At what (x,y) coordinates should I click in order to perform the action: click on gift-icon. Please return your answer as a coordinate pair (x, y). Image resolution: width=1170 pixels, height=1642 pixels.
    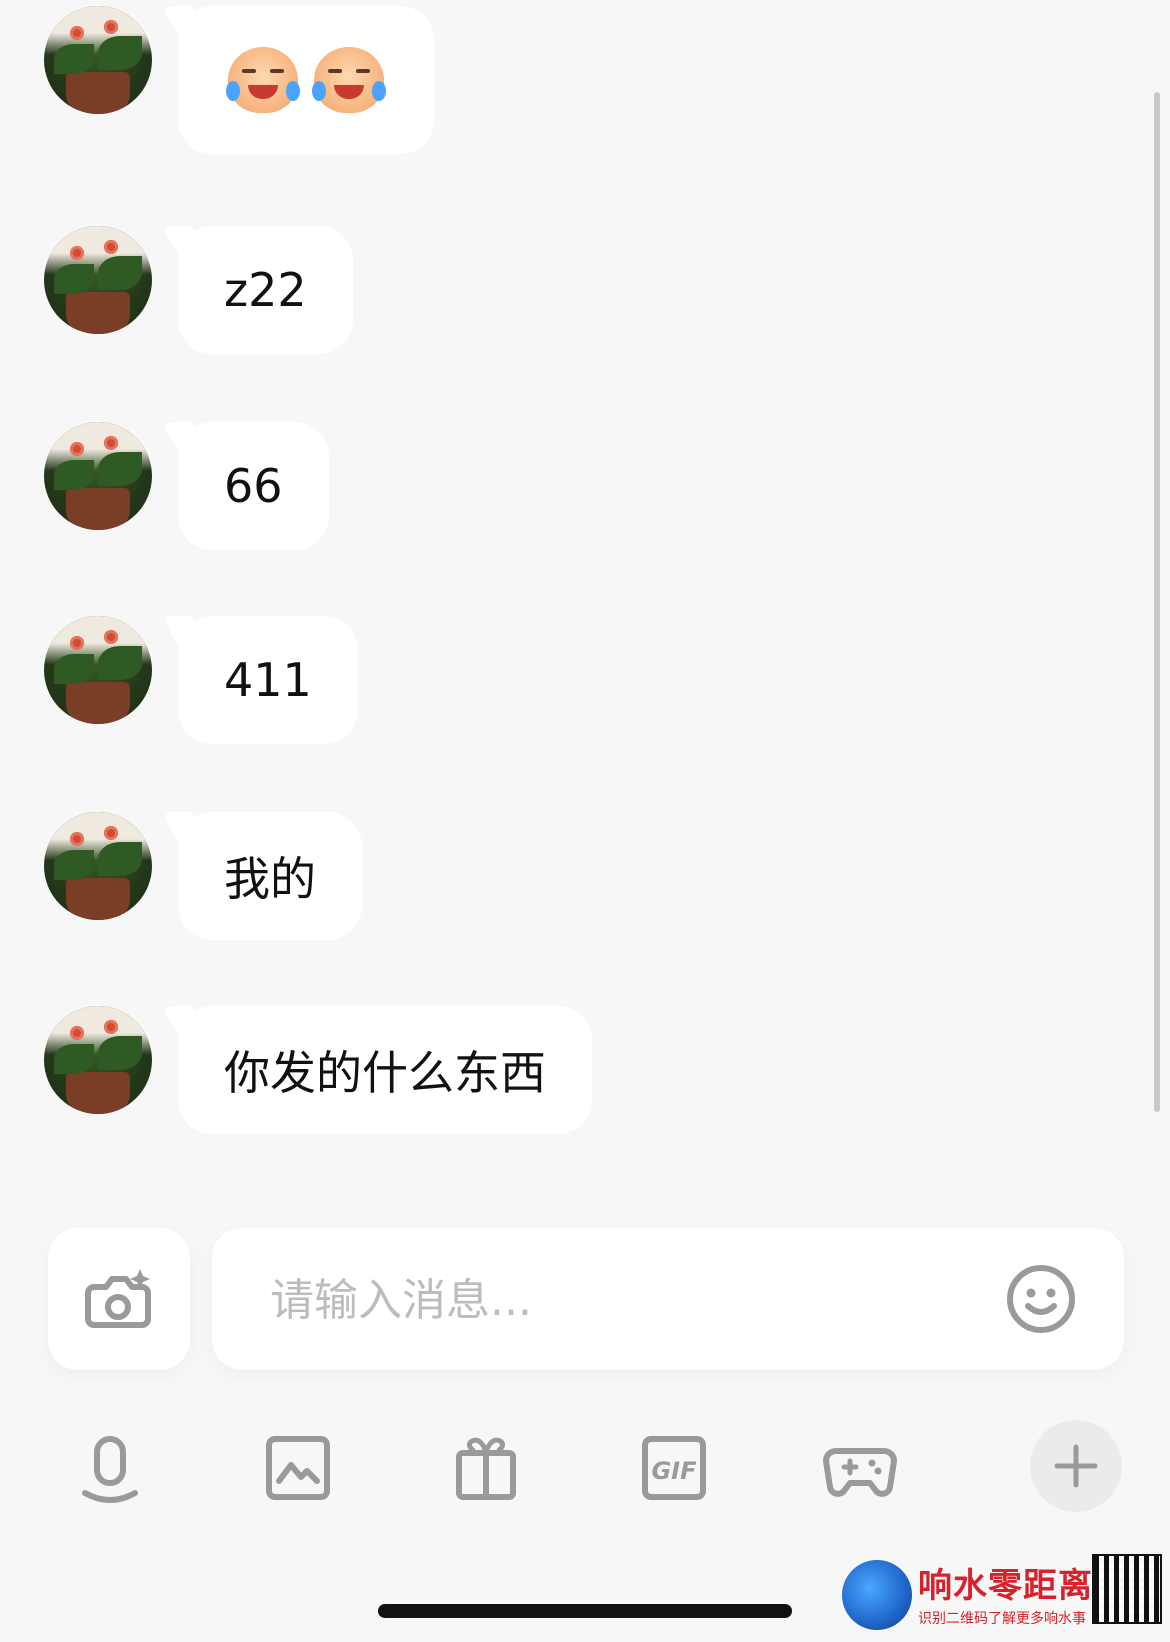
    Looking at the image, I should click on (486, 1468).